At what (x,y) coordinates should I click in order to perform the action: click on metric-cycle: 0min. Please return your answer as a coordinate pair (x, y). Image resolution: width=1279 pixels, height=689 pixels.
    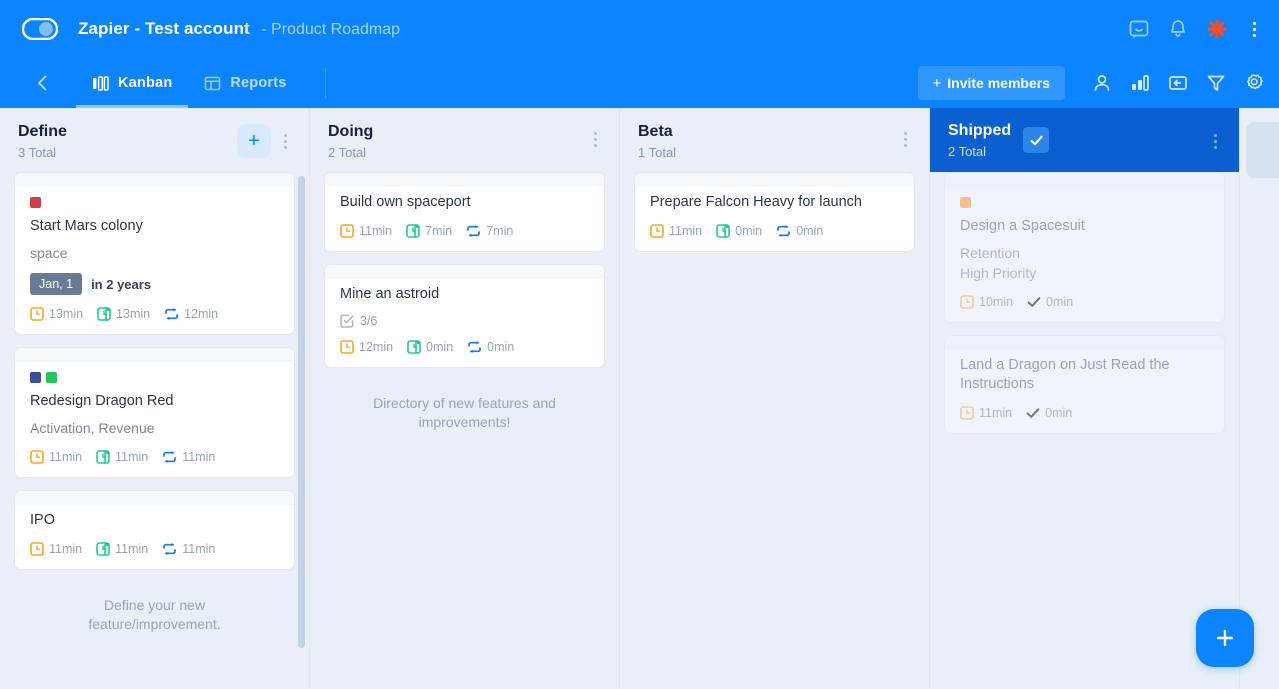
    Looking at the image, I should click on (490, 347).